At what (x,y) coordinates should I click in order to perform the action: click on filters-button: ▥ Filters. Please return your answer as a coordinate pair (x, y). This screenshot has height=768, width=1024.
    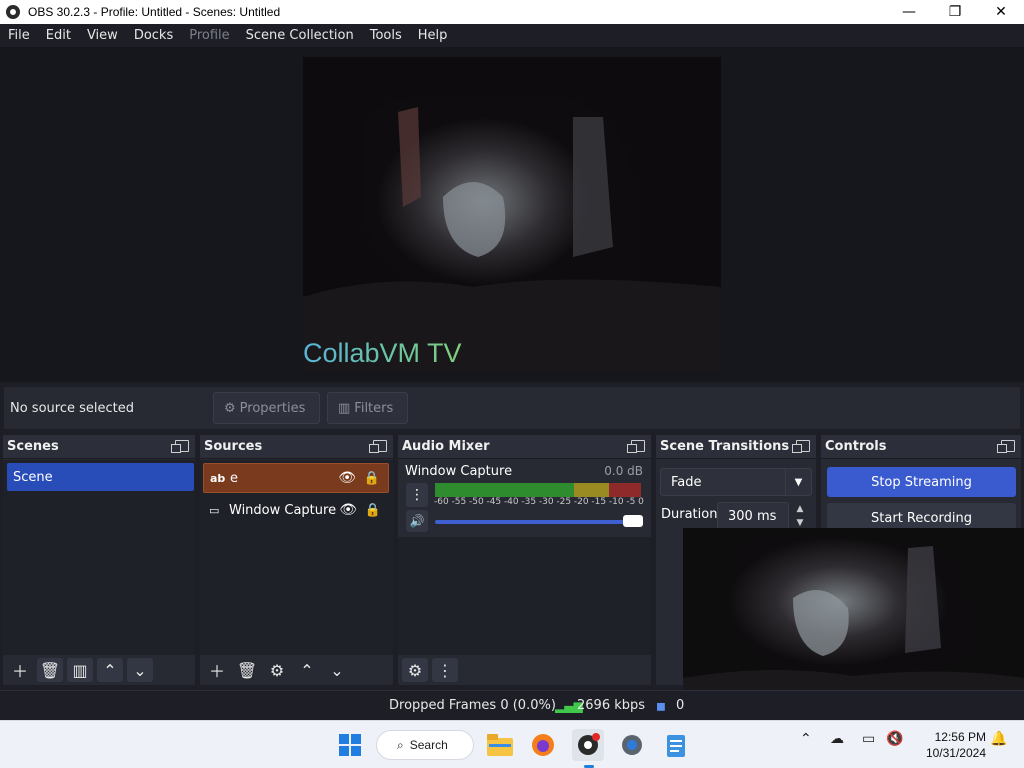
    Looking at the image, I should click on (367, 408).